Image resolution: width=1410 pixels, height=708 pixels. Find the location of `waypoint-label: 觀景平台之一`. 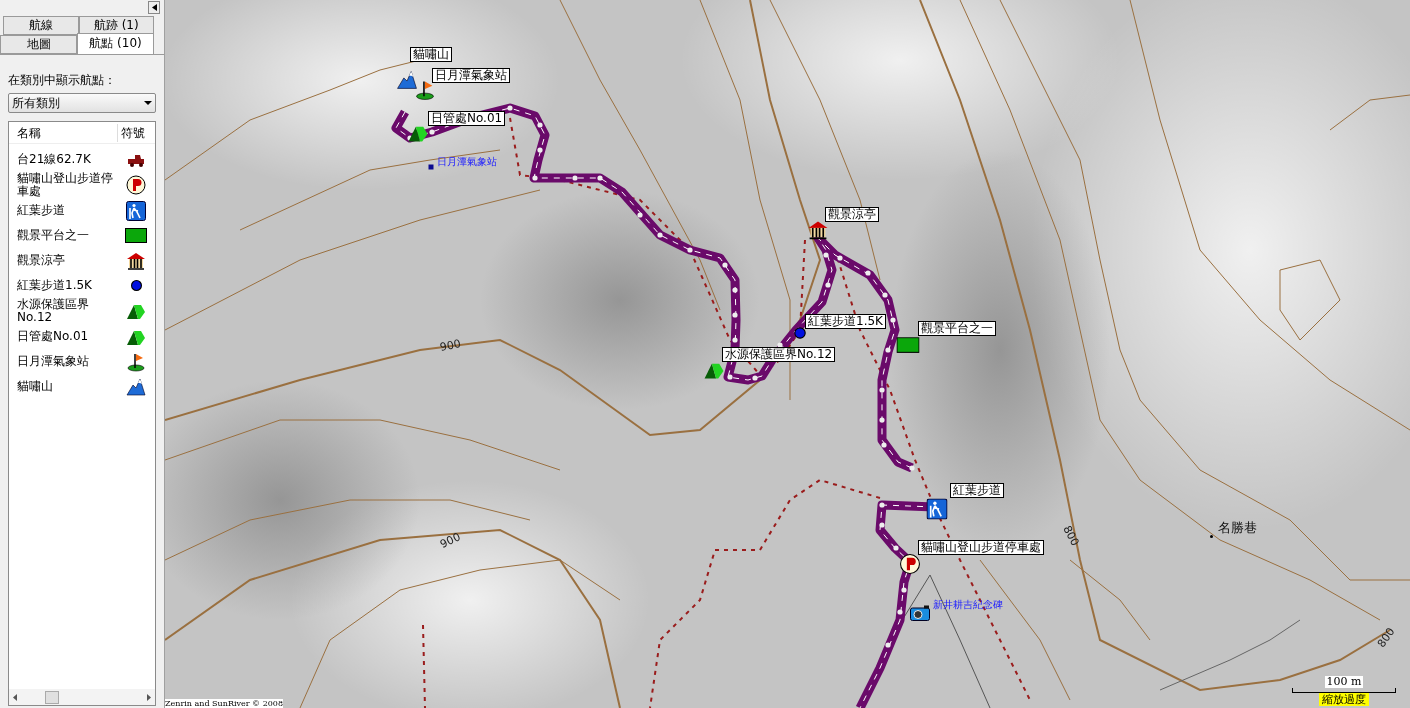

waypoint-label: 觀景平台之一 is located at coordinates (957, 328).